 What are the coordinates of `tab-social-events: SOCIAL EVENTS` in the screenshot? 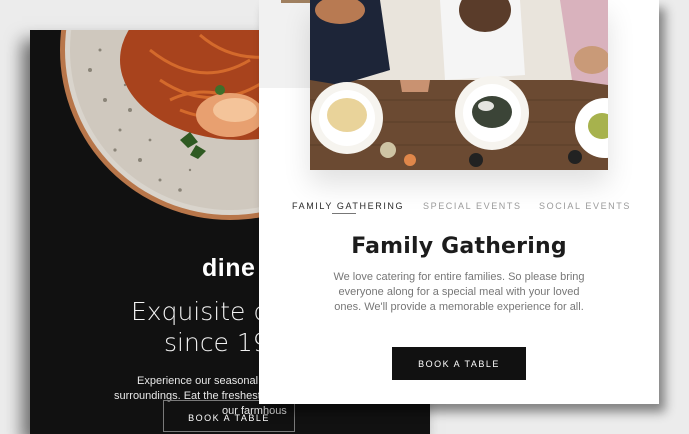 It's located at (585, 206).